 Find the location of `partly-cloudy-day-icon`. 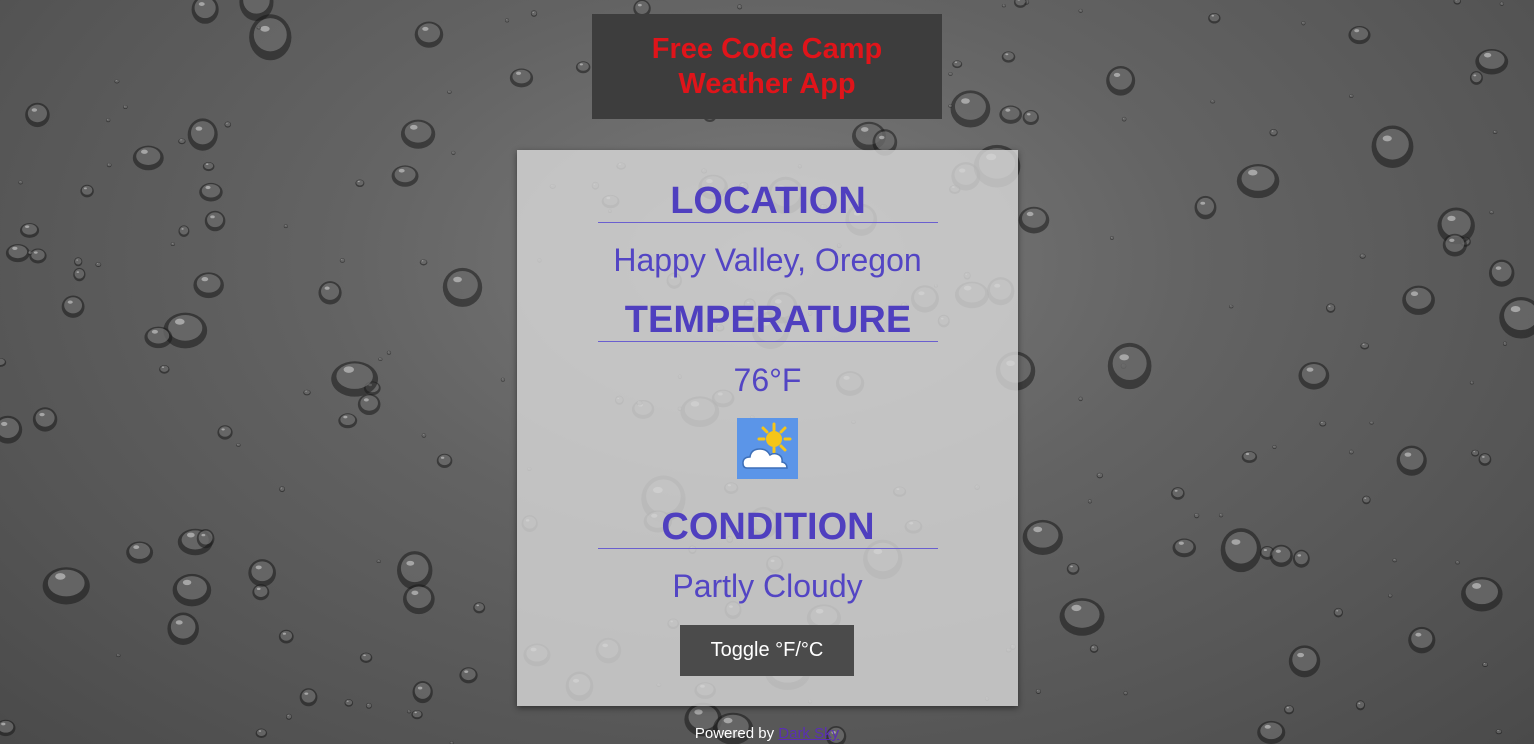

partly-cloudy-day-icon is located at coordinates (767, 448).